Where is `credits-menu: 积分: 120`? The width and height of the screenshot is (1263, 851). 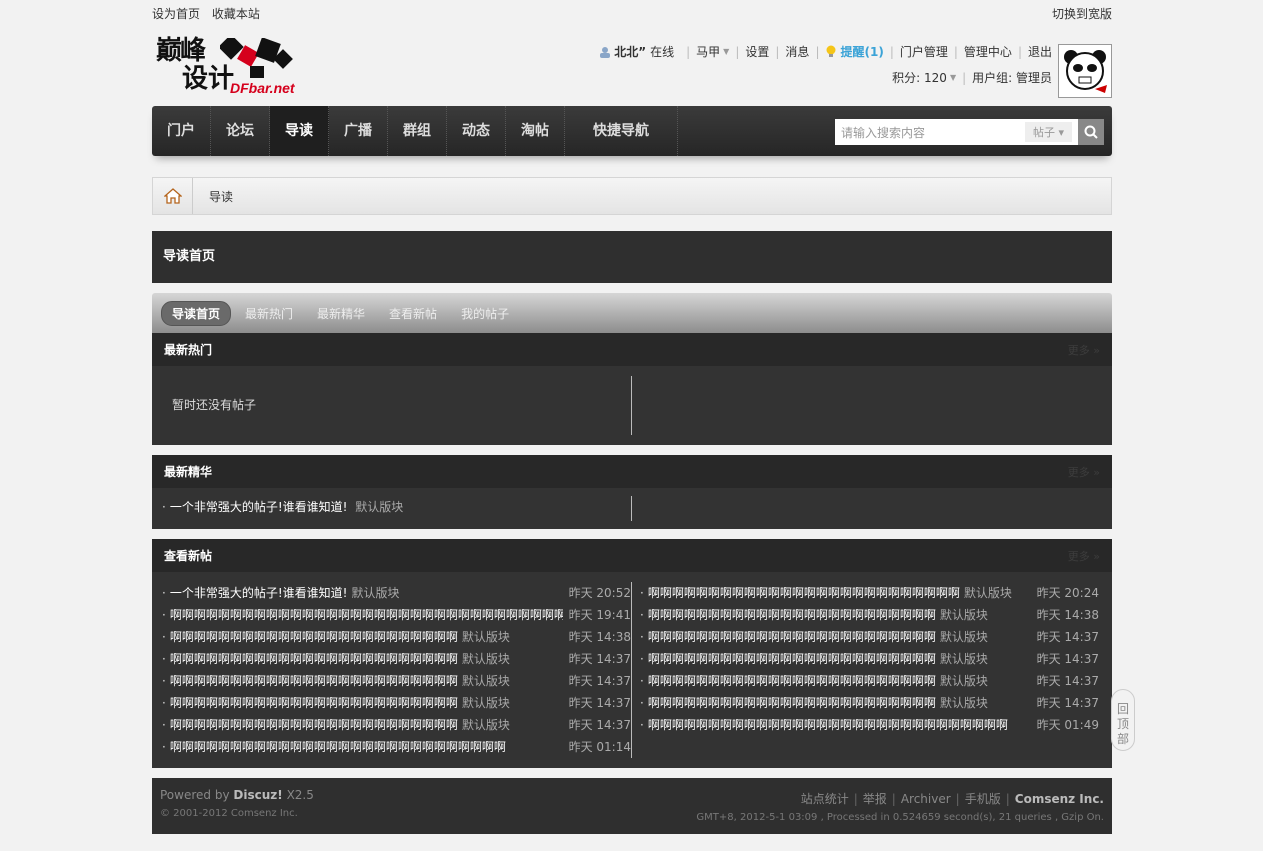
credits-menu: 积分: 120 is located at coordinates (919, 78).